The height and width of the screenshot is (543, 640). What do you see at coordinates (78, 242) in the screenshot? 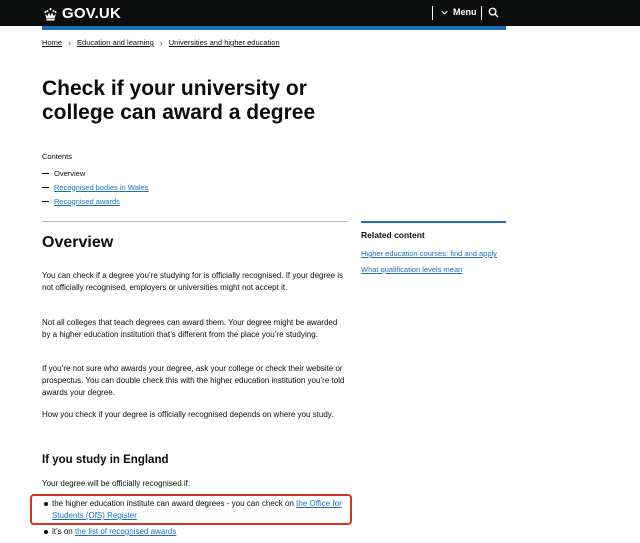
I see `overview-heading: Overview` at bounding box center [78, 242].